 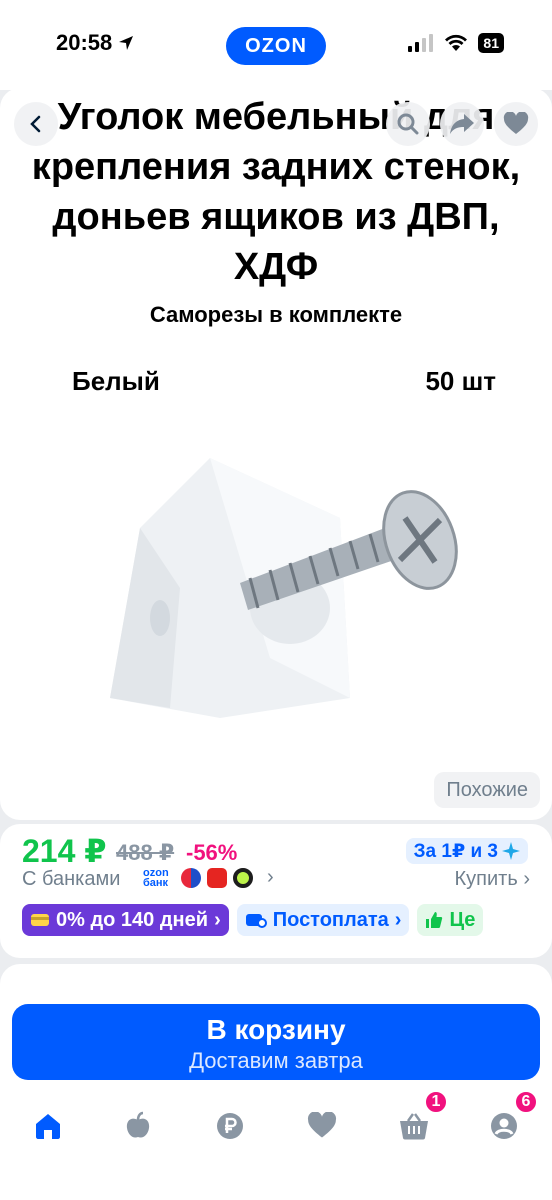 I want to click on status-time: 20:58, so click(x=95, y=43).